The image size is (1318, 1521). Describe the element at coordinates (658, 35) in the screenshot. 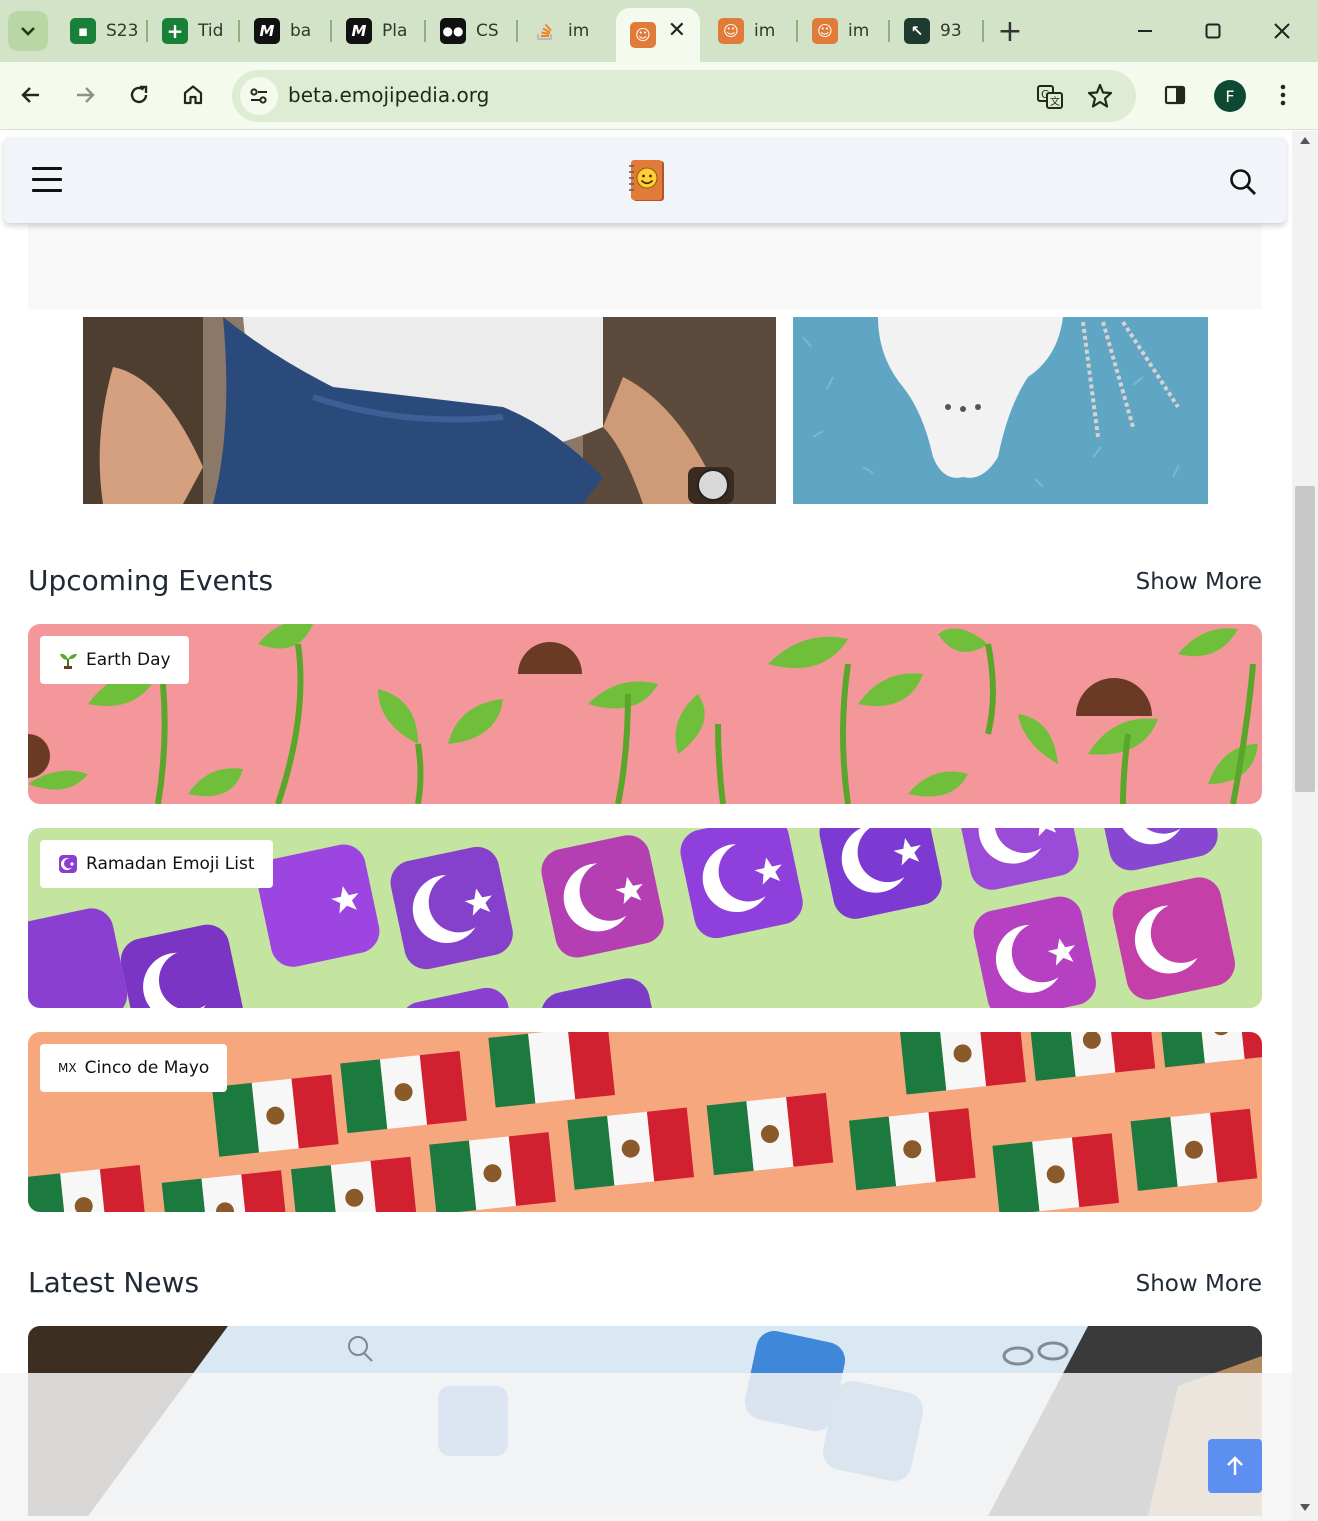

I see `tab-7-active: ☺ ✕` at that location.